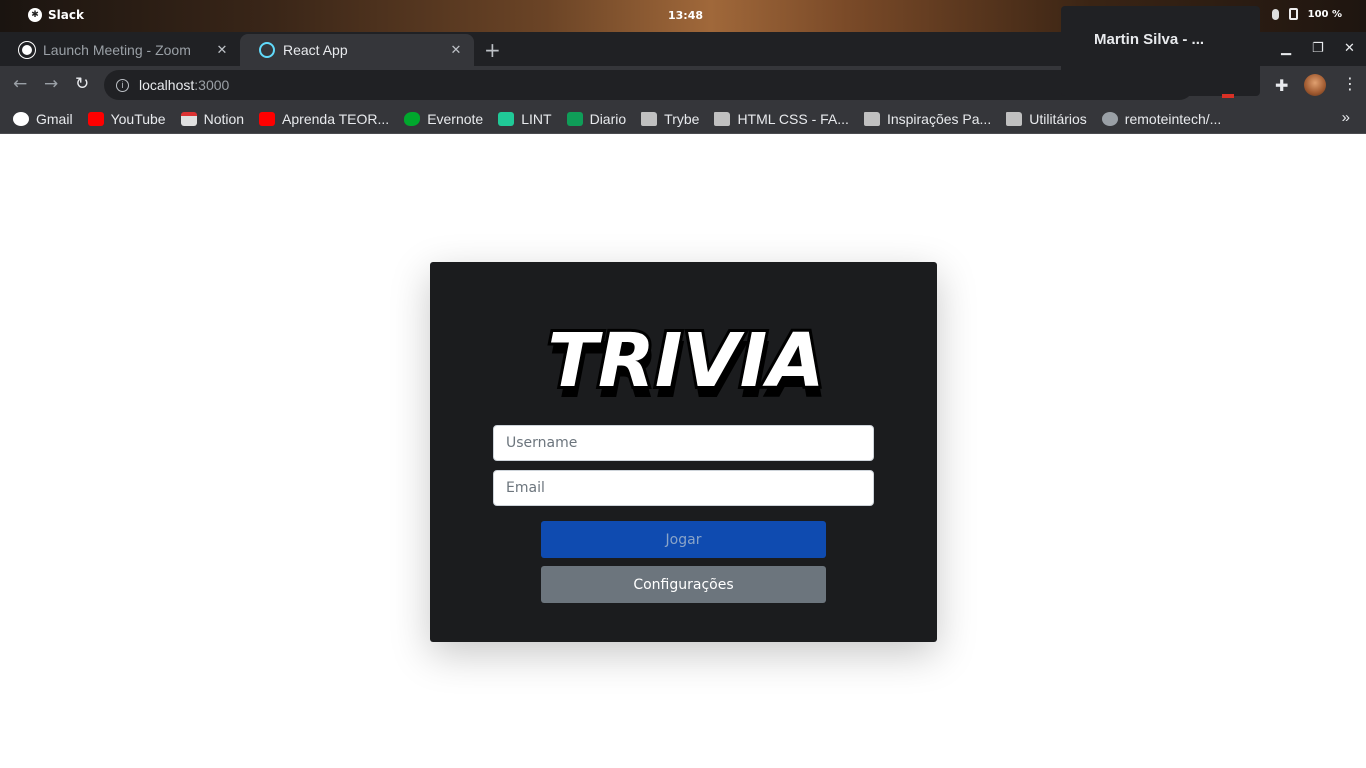 The height and width of the screenshot is (768, 1366). What do you see at coordinates (1109, 118) in the screenshot?
I see `github-icon` at bounding box center [1109, 118].